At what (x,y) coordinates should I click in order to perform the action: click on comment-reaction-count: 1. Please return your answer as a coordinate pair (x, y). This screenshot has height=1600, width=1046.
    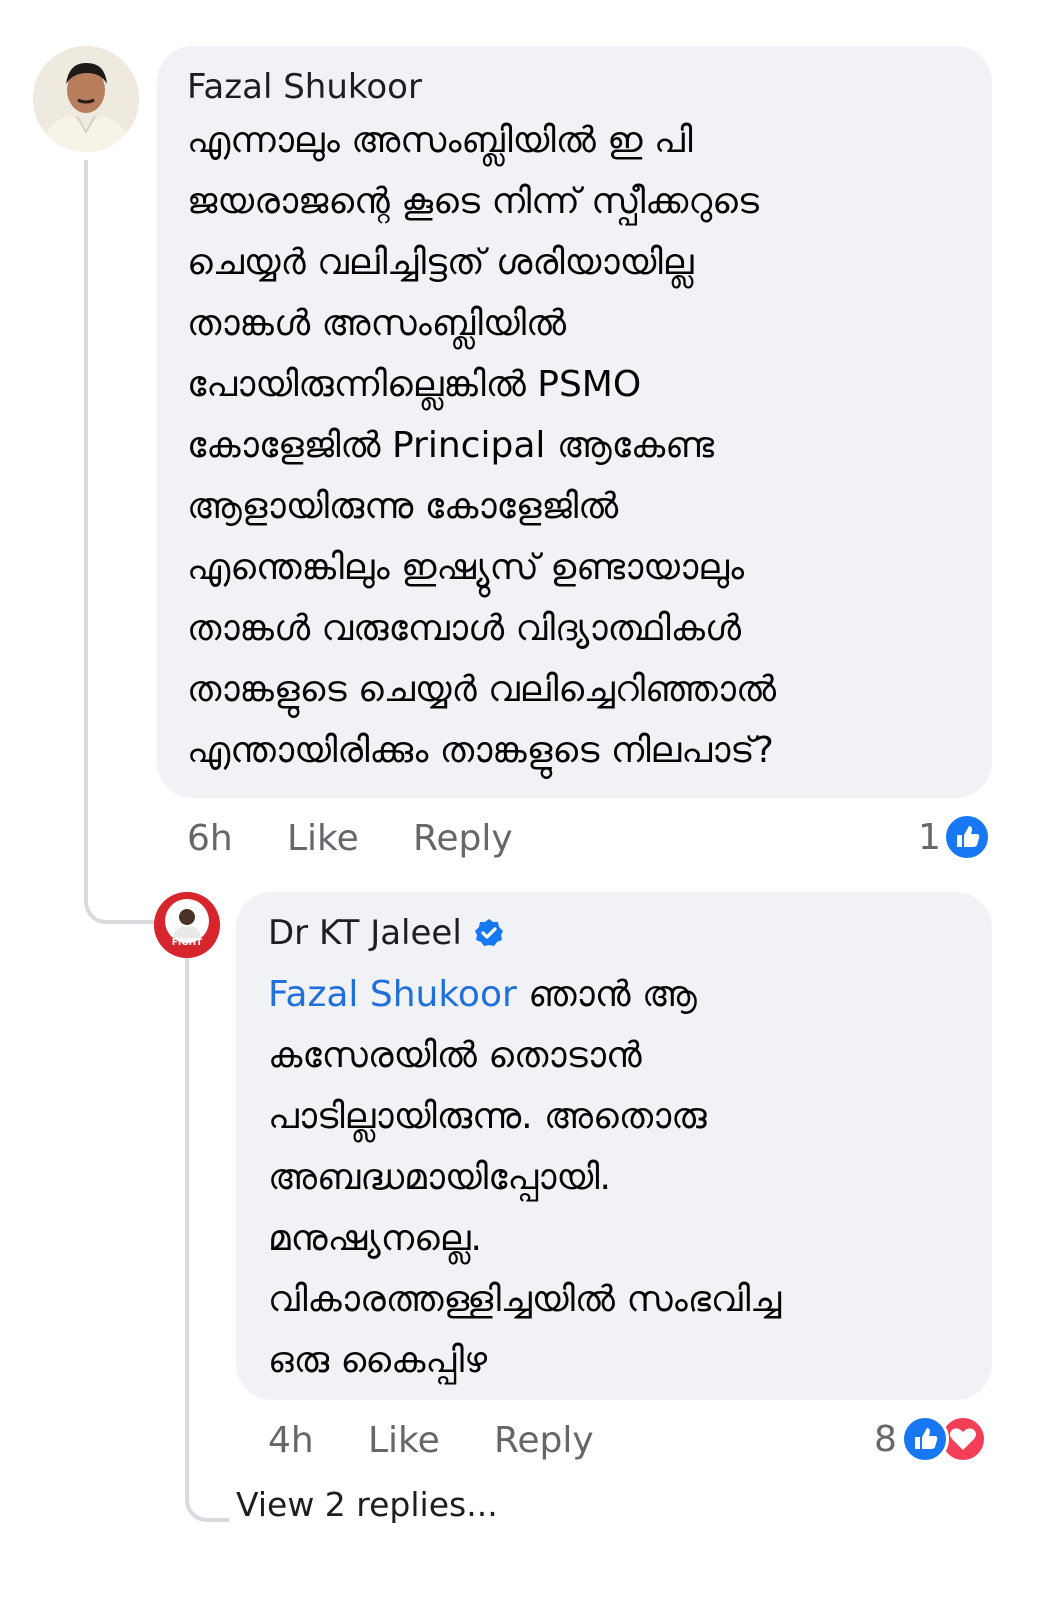
    Looking at the image, I should click on (929, 837).